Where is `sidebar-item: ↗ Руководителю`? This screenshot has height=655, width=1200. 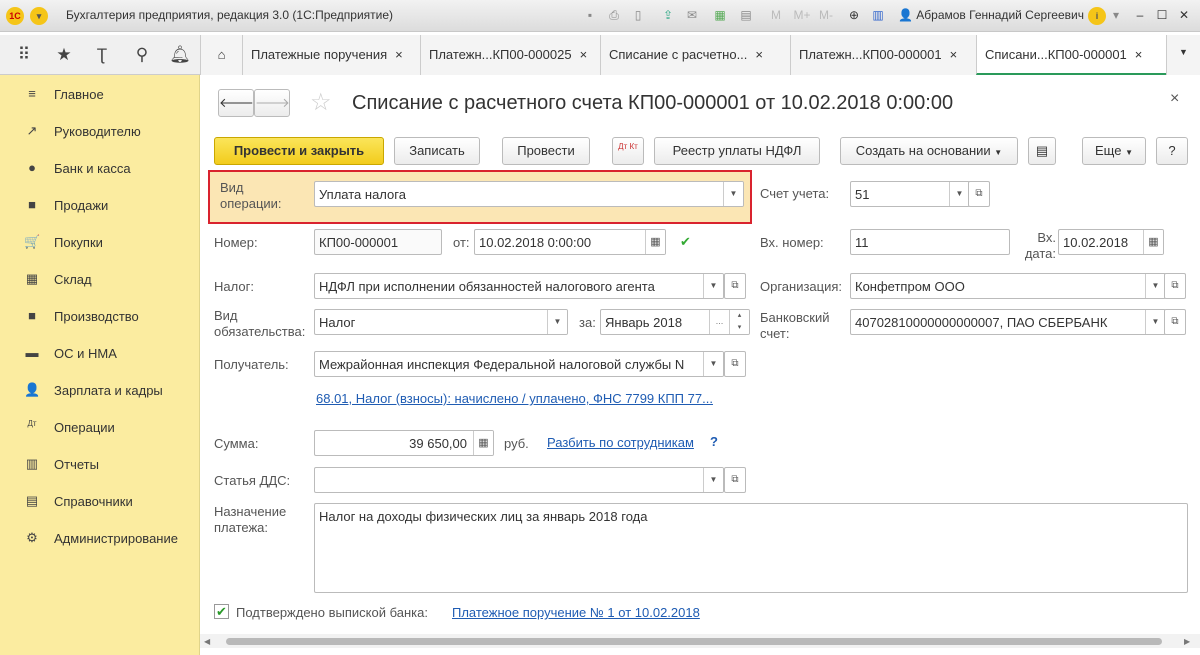
sidebar-item: ↗ Руководителю is located at coordinates (100, 130).